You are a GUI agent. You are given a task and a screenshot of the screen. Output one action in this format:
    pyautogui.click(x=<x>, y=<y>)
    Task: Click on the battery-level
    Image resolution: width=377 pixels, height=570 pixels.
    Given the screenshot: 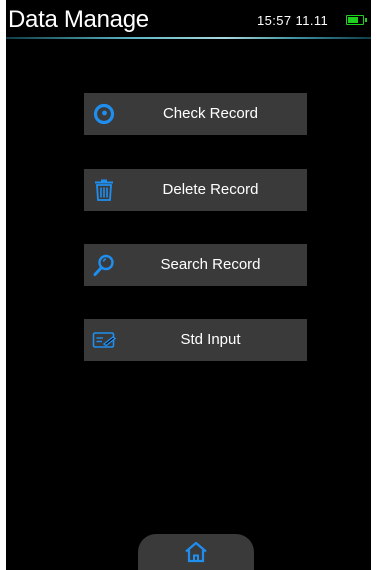 What is the action you would take?
    pyautogui.click(x=353, y=20)
    